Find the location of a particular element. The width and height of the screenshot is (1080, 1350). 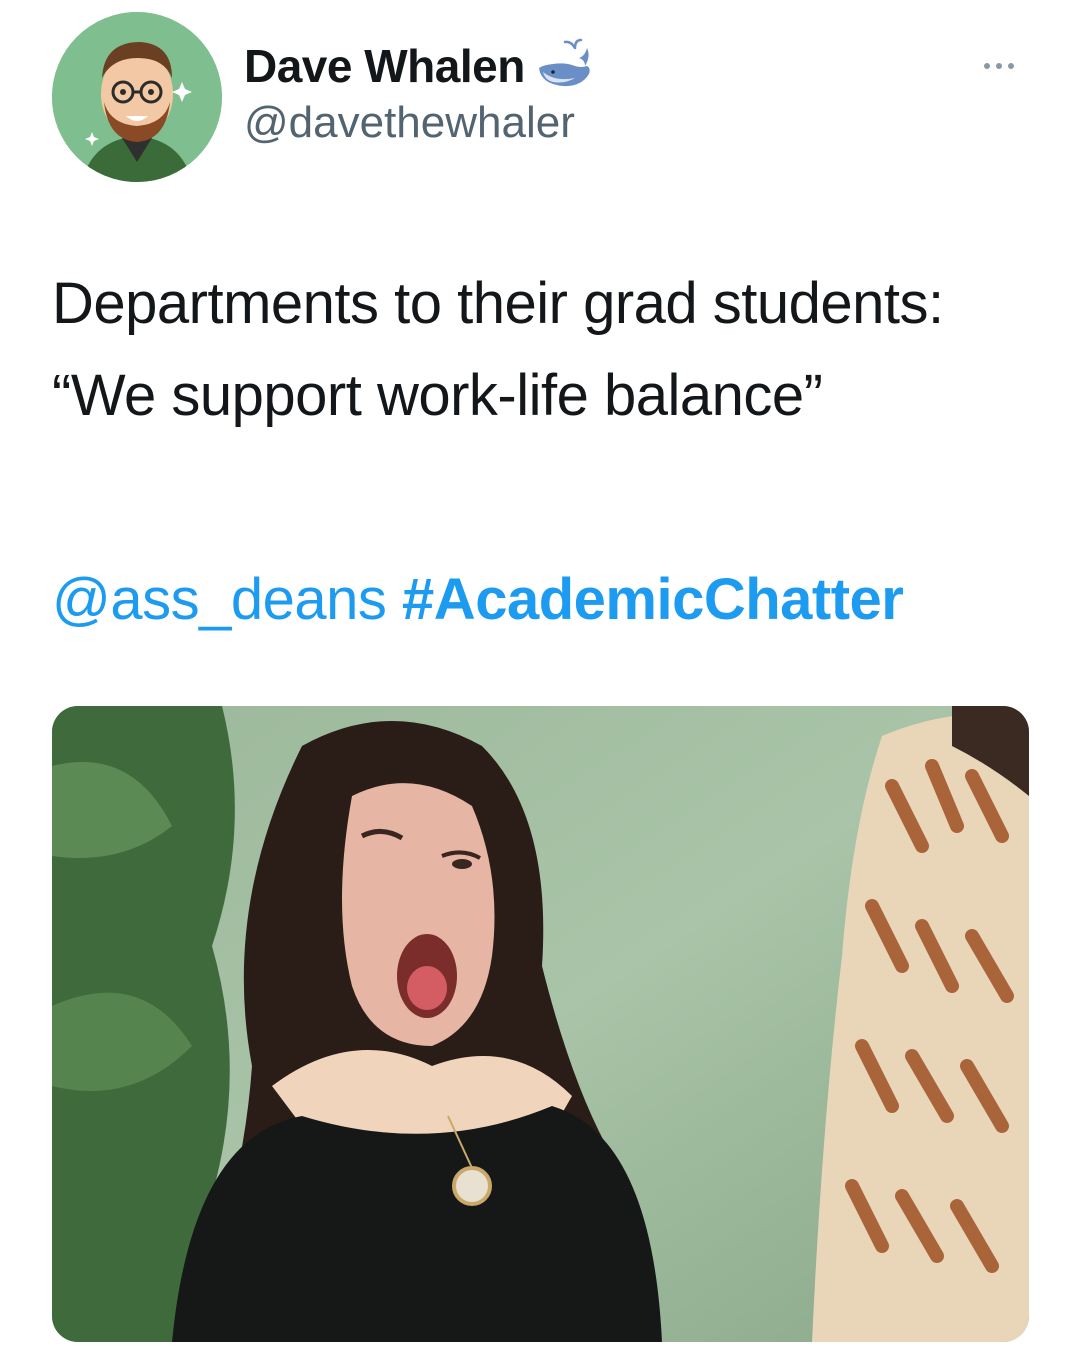

mention-link: @ass_deans is located at coordinates (219, 599).